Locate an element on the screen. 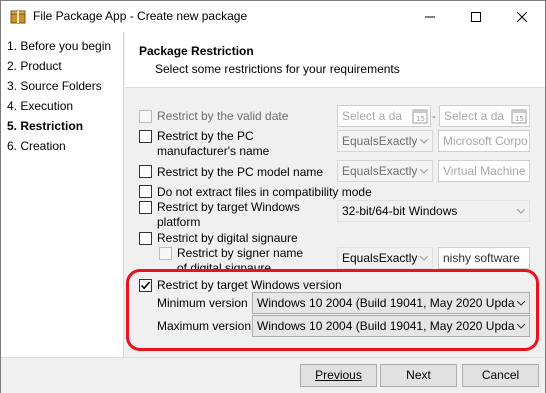 Image resolution: width=546 pixels, height=393 pixels. close-icon is located at coordinates (522, 16).